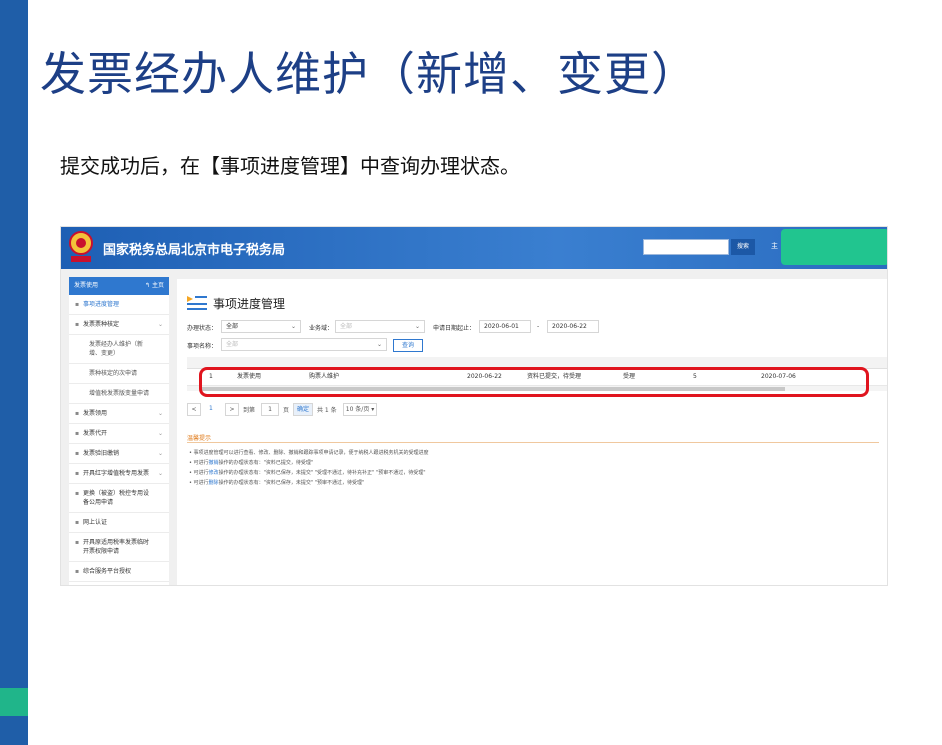  I want to click on sidebar-item: 增值税发票版变量申请, so click(119, 394).